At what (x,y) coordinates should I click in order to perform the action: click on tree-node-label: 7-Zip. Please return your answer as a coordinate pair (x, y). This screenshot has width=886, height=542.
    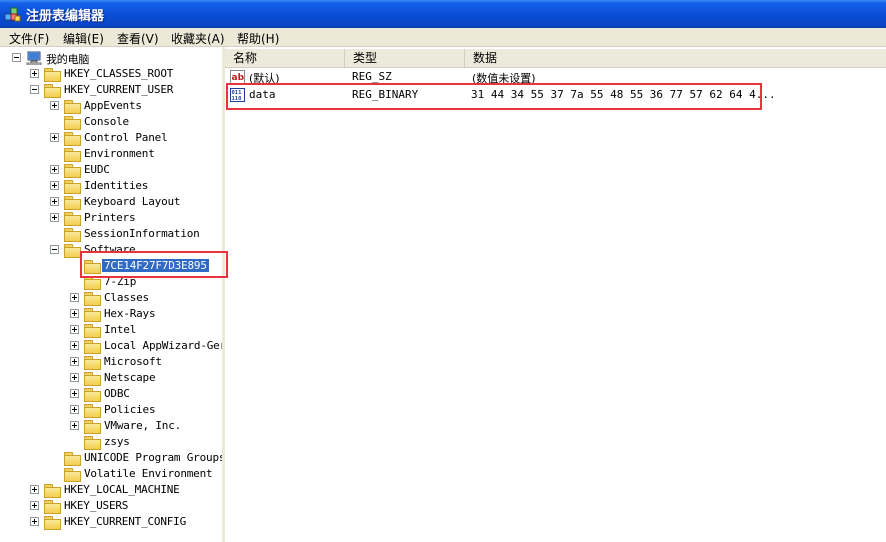
    Looking at the image, I should click on (120, 281).